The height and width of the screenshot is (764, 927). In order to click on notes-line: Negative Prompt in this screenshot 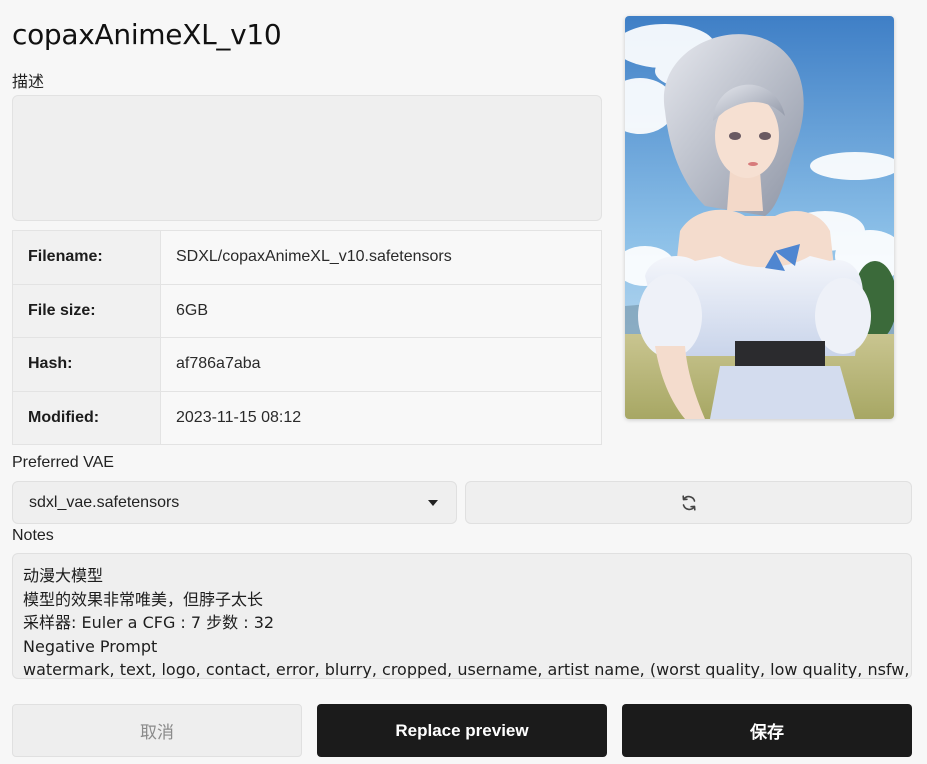, I will do `click(90, 646)`.